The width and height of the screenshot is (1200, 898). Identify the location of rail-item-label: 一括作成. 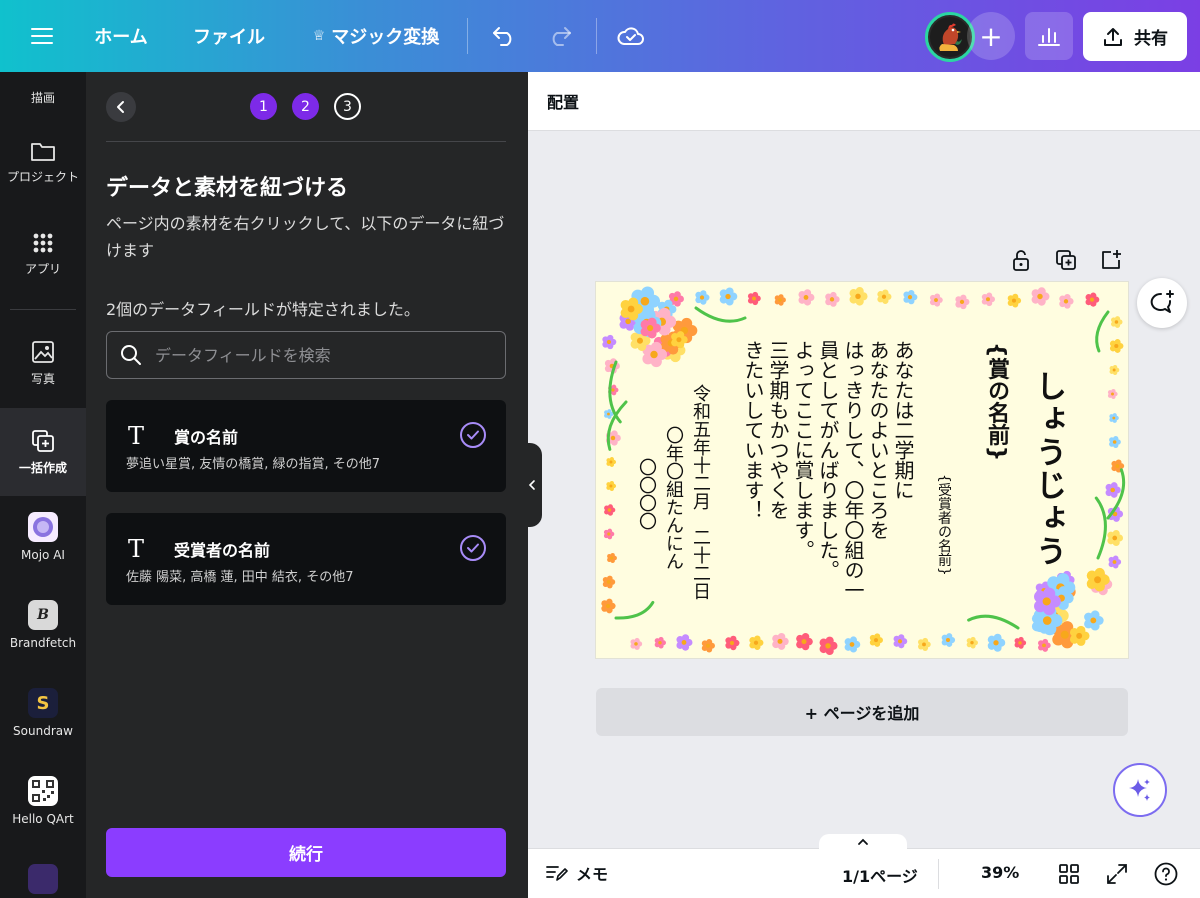
(42, 467).